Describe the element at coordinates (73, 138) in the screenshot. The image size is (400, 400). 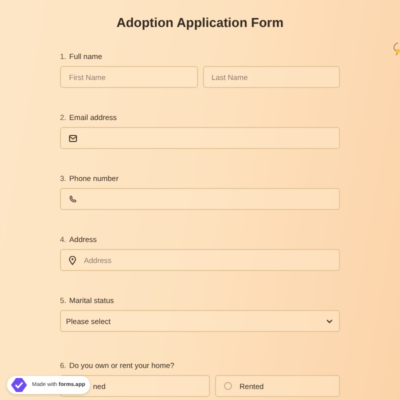
I see `envelope-icon` at that location.